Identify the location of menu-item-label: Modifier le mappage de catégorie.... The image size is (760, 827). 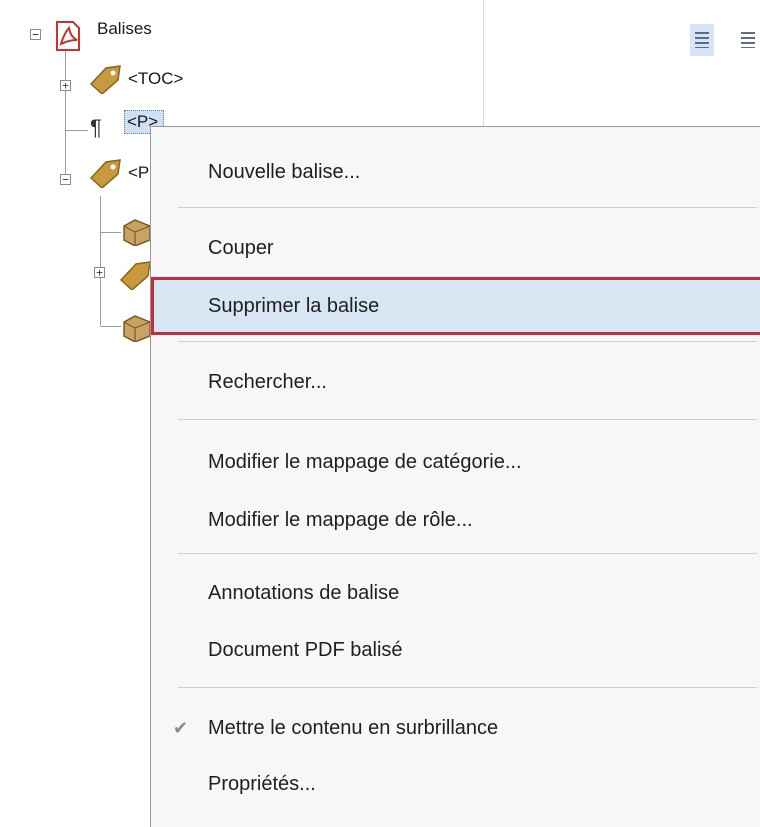
(365, 462).